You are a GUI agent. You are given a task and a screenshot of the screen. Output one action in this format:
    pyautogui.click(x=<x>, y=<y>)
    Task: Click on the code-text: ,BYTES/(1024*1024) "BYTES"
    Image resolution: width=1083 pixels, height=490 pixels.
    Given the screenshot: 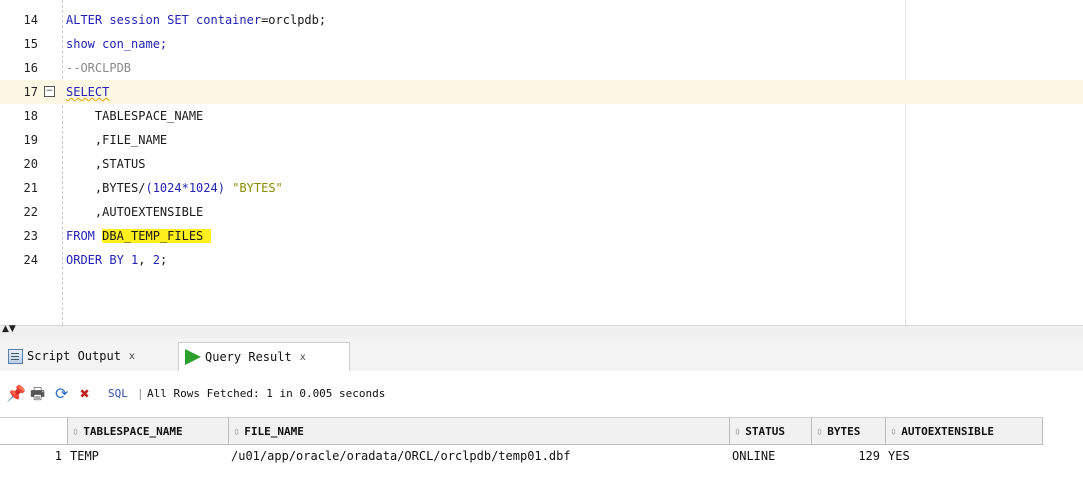 What is the action you would take?
    pyautogui.click(x=174, y=188)
    